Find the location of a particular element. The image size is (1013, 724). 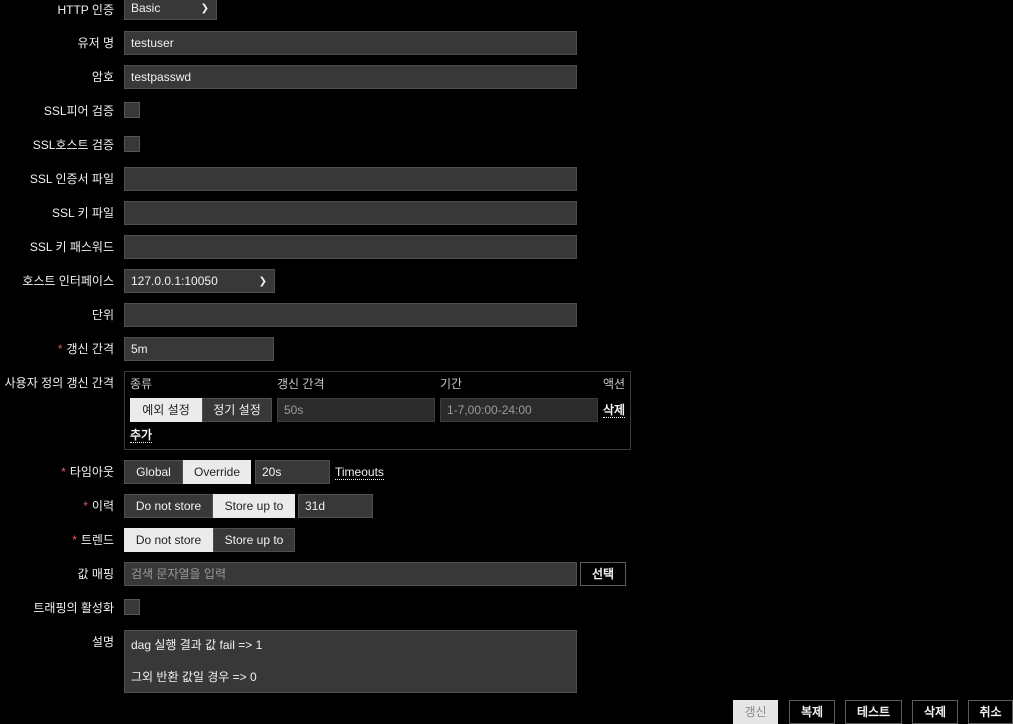

value-mapping-select-button: 선택 is located at coordinates (603, 574).